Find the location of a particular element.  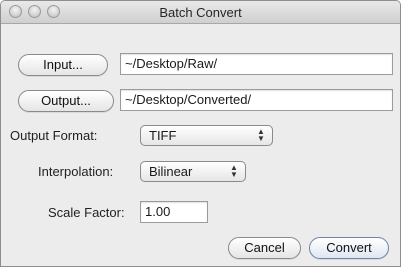

title-bar: Batch Convert is located at coordinates (200, 12).